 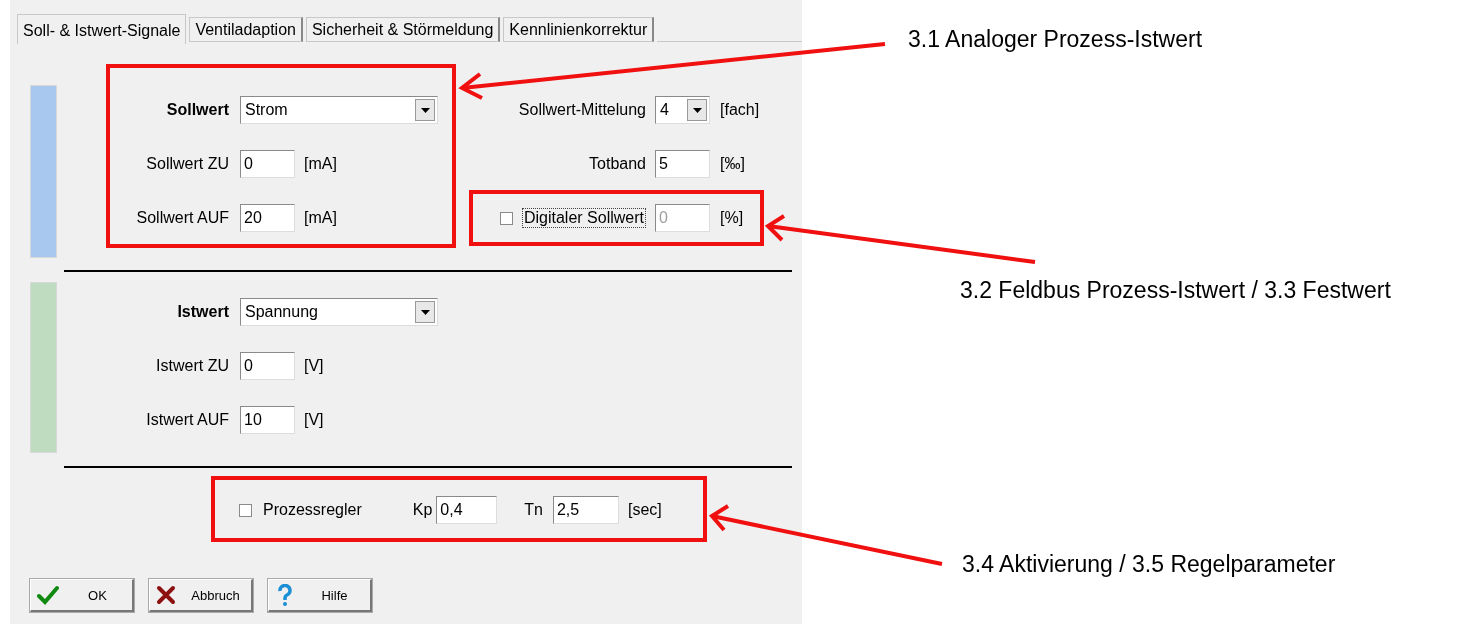 I want to click on field-label: Tn, so click(x=533, y=510).